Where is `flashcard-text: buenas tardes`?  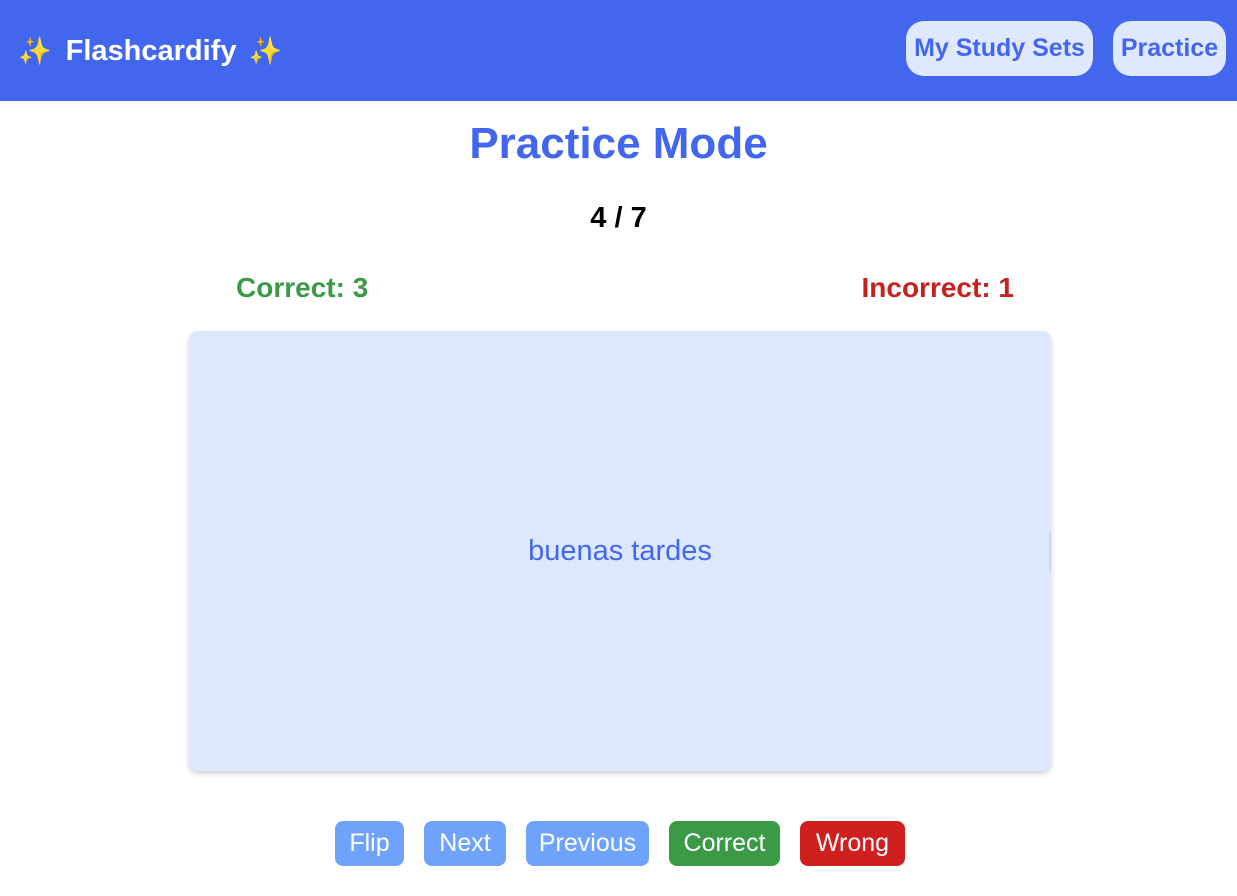 flashcard-text: buenas tardes is located at coordinates (620, 550).